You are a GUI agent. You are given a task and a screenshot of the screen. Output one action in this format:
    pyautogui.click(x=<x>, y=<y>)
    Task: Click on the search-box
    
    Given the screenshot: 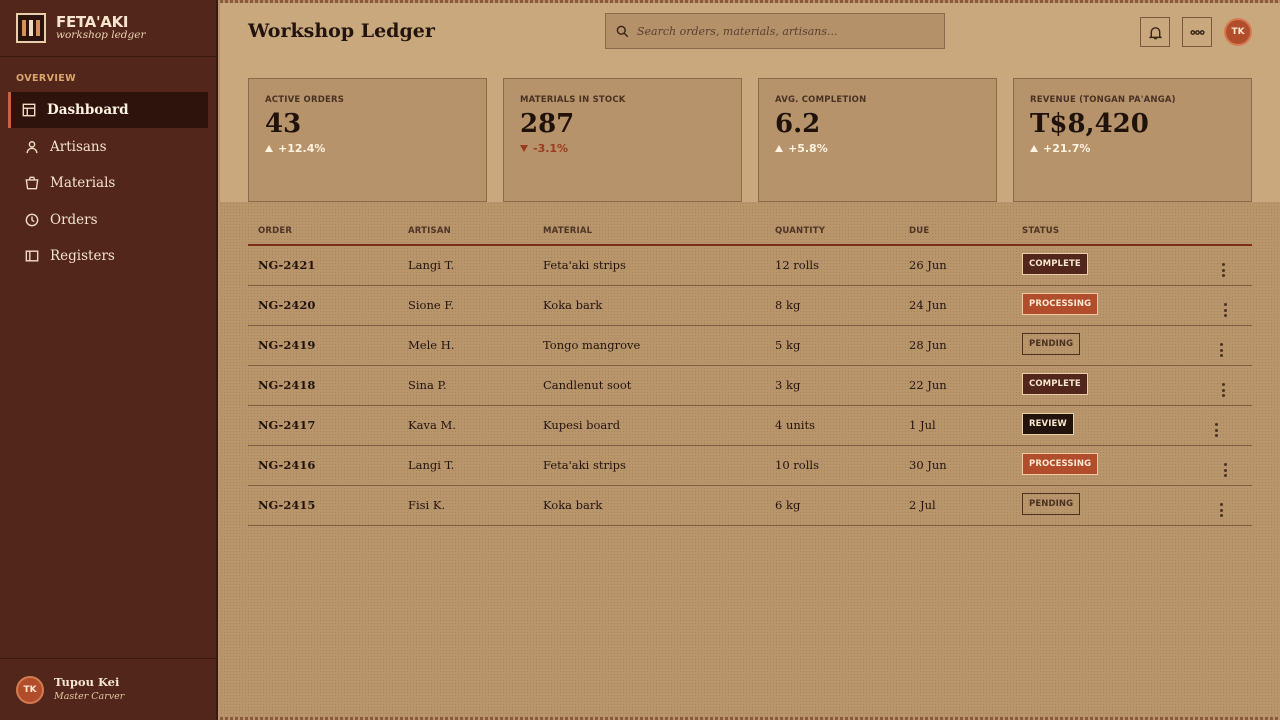 What is the action you would take?
    pyautogui.click(x=775, y=31)
    